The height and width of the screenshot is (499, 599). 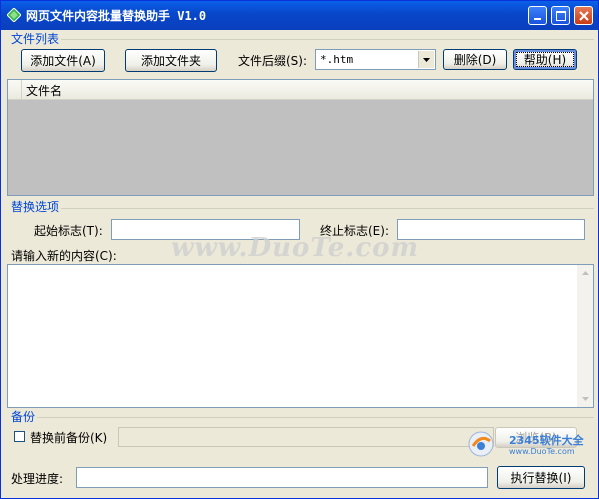 I want to click on new-content-label: 请输入新的内容(C):, so click(x=64, y=256).